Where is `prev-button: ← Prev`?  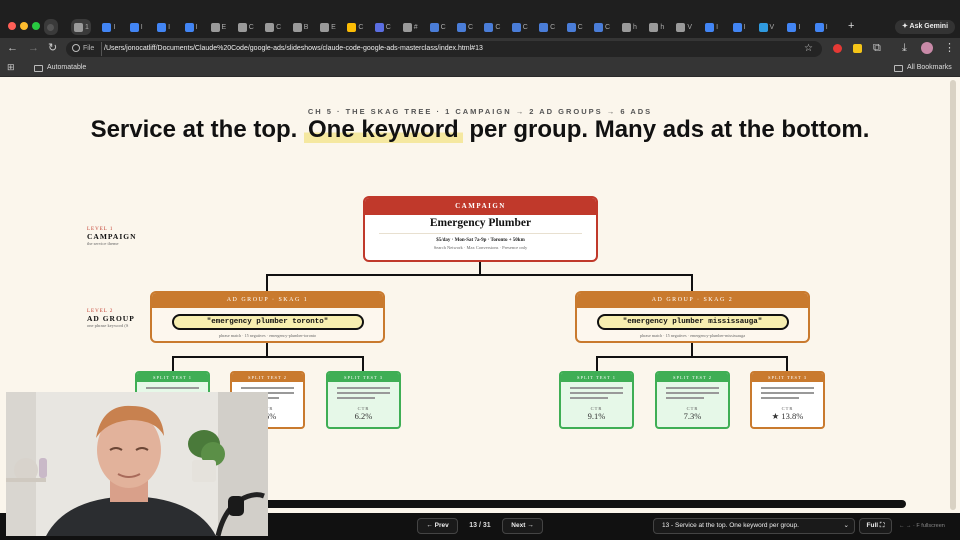 prev-button: ← Prev is located at coordinates (437, 526).